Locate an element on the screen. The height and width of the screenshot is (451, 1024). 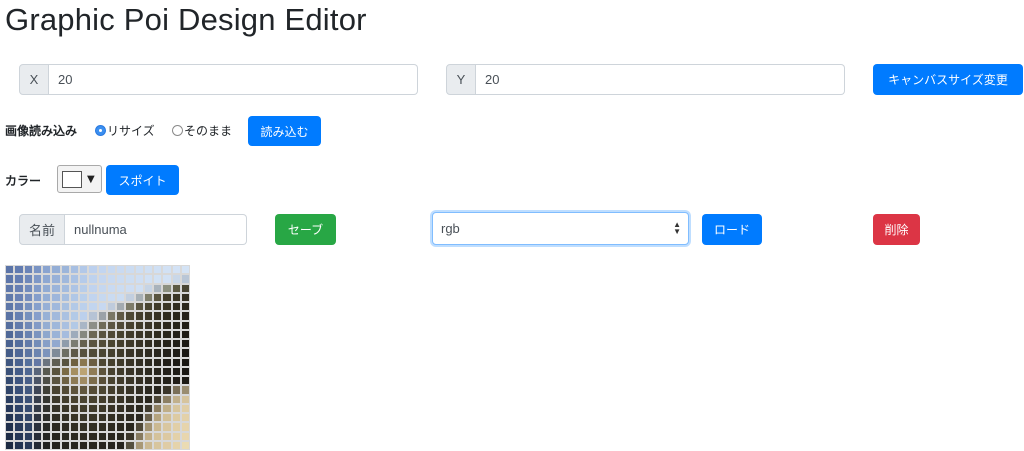
save-button: セーブ is located at coordinates (305, 229).